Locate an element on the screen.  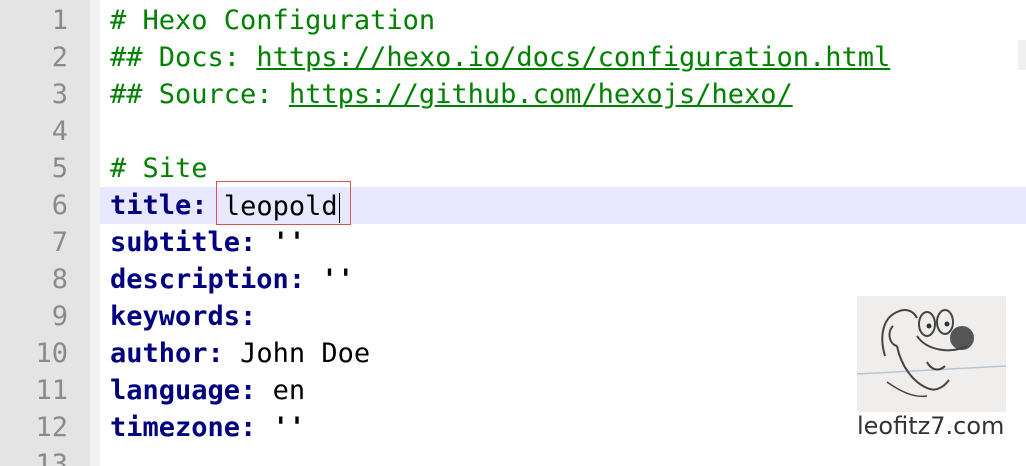
code-line: 4 is located at coordinates (513, 131).